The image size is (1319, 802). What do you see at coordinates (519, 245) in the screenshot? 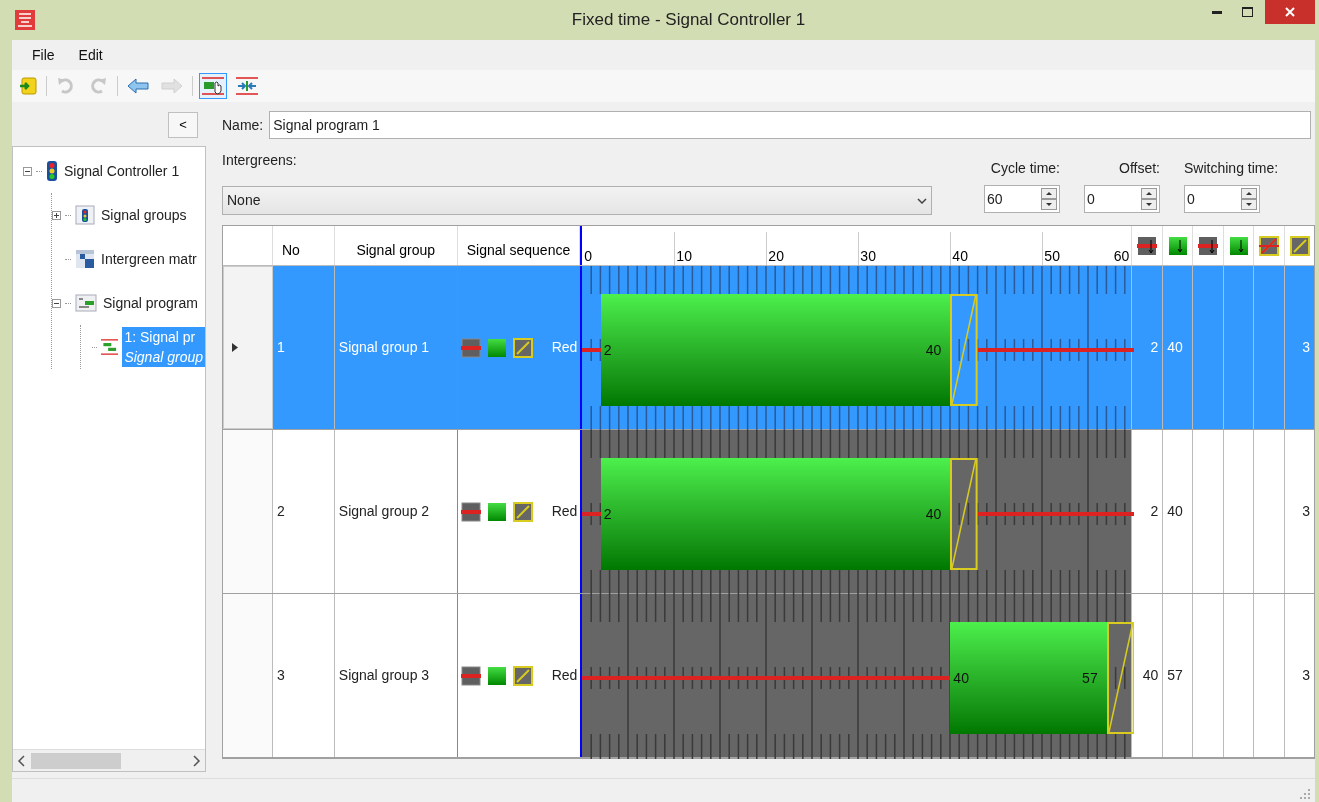
I see `column-header: Signal sequence` at bounding box center [519, 245].